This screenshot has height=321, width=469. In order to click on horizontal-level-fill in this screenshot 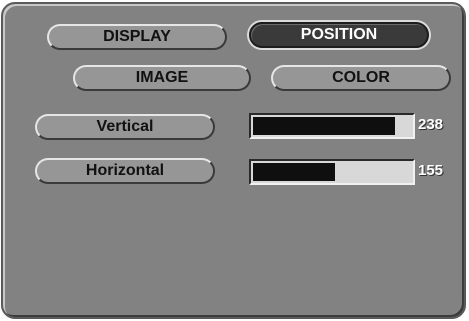, I will do `click(294, 172)`.